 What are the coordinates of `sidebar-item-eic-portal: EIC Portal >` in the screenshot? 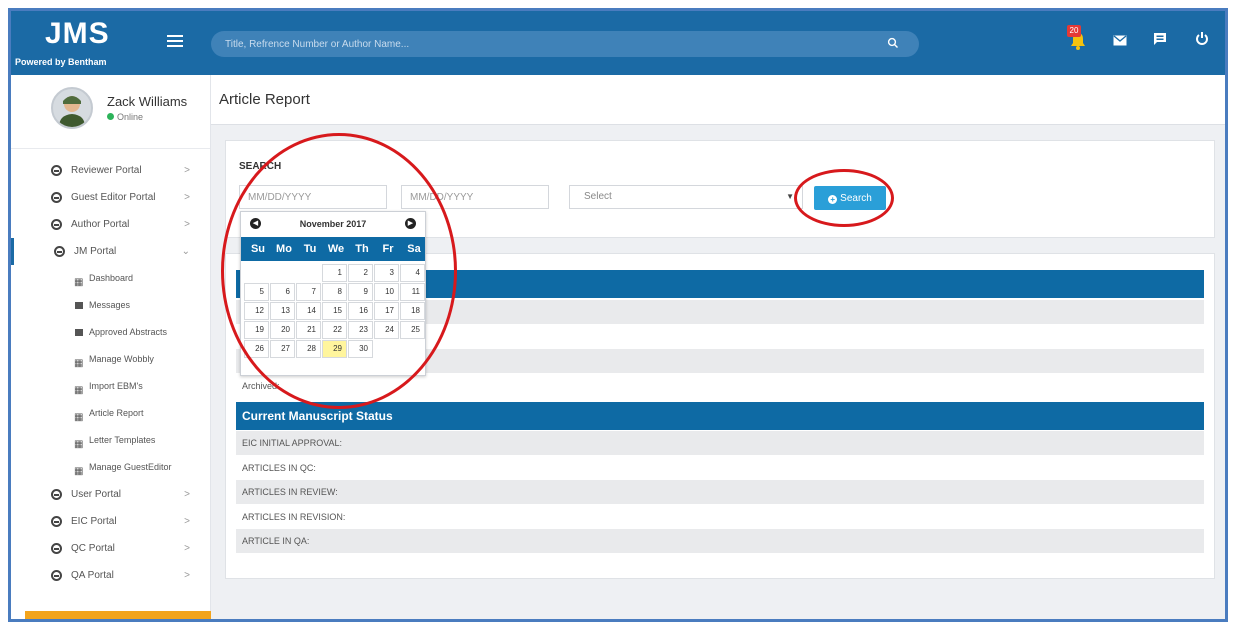 It's located at (110, 521).